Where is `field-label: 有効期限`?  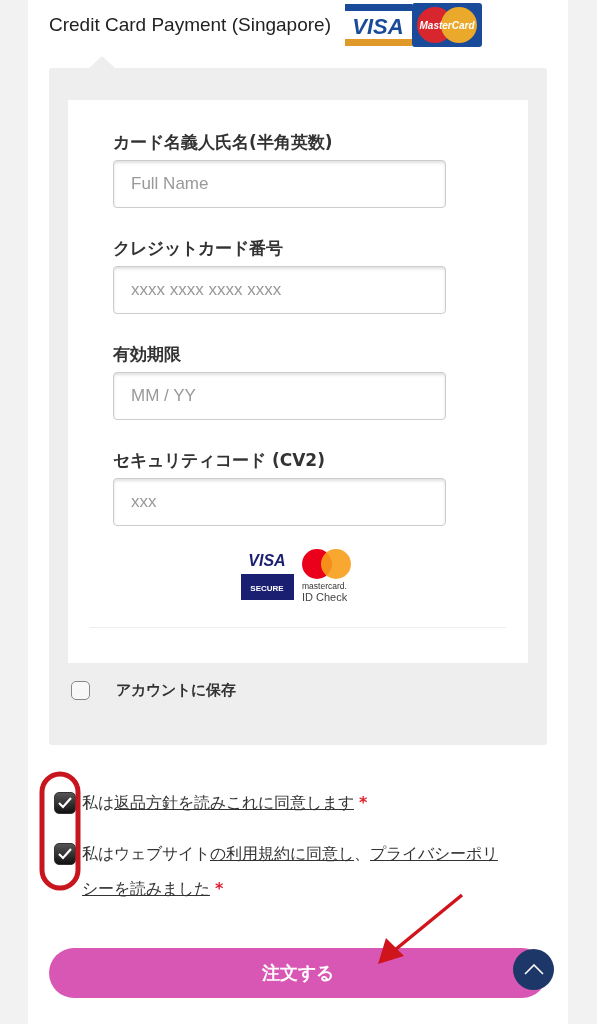
field-label: 有効期限 is located at coordinates (147, 354).